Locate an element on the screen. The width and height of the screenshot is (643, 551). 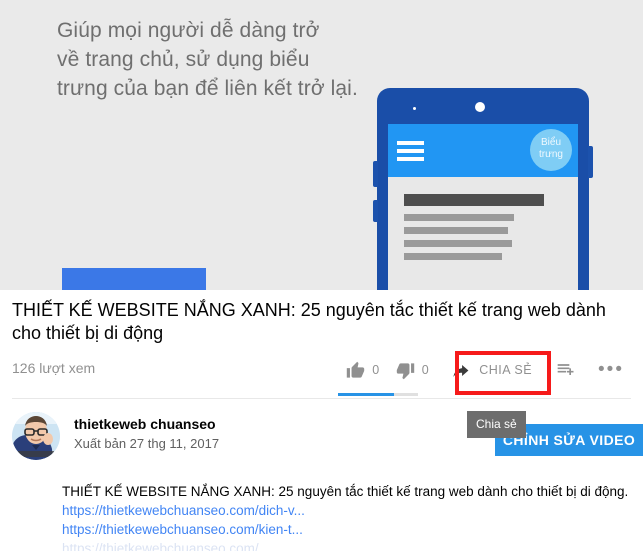
video-action-buttons: 0 0 CHIA SẺ ••• is located at coordinates (486, 370).